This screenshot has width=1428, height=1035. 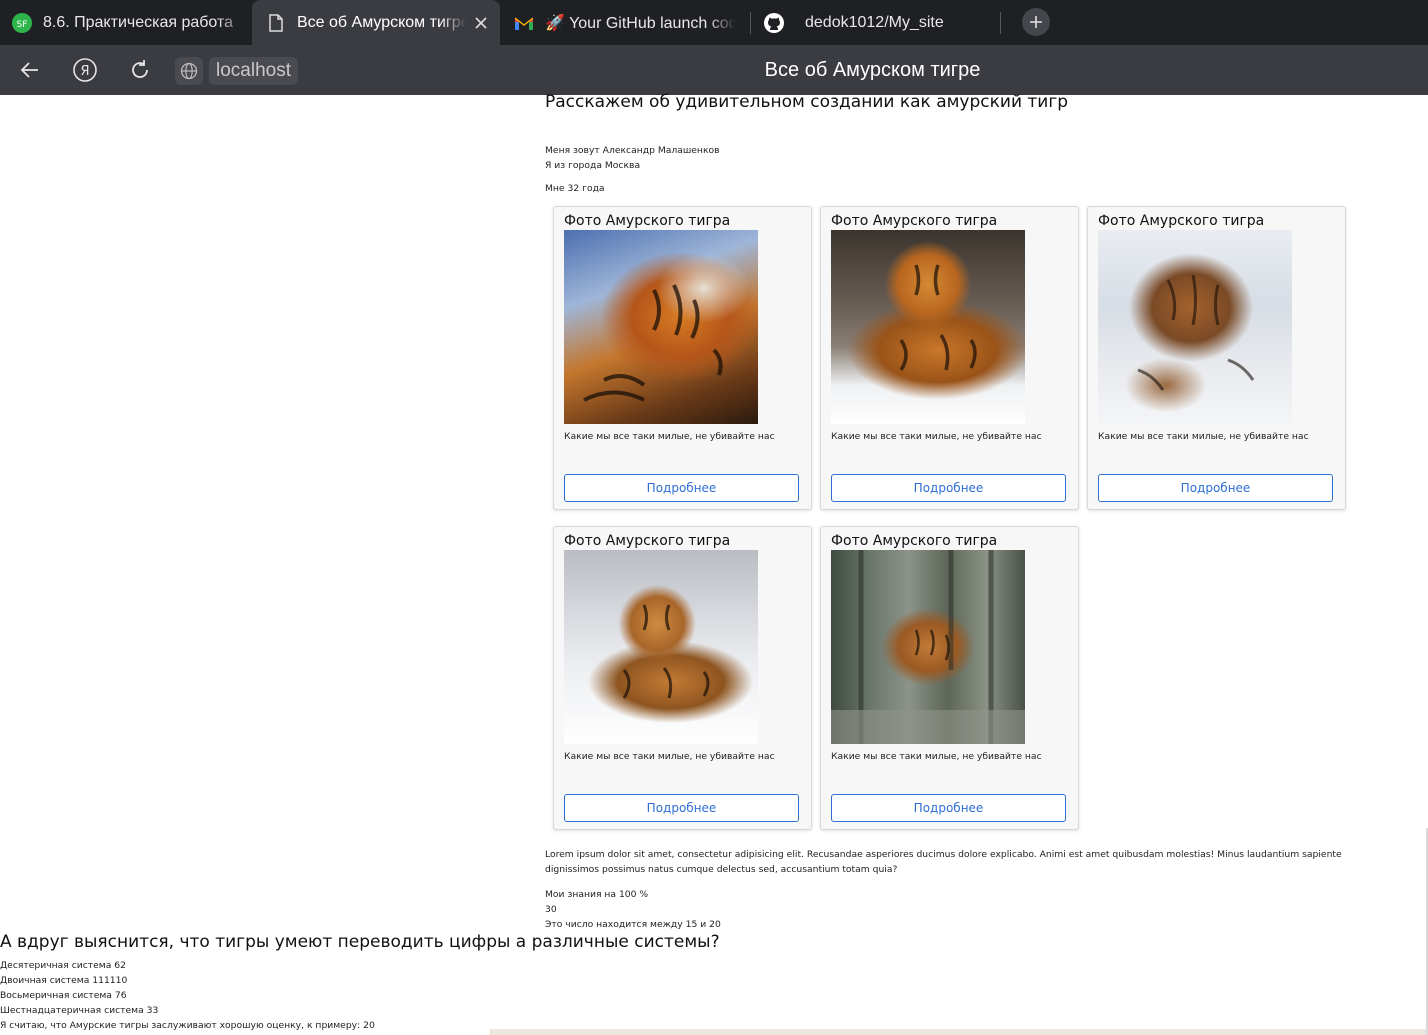 I want to click on tab-label: 8.6. Практическая работа, so click(x=138, y=22).